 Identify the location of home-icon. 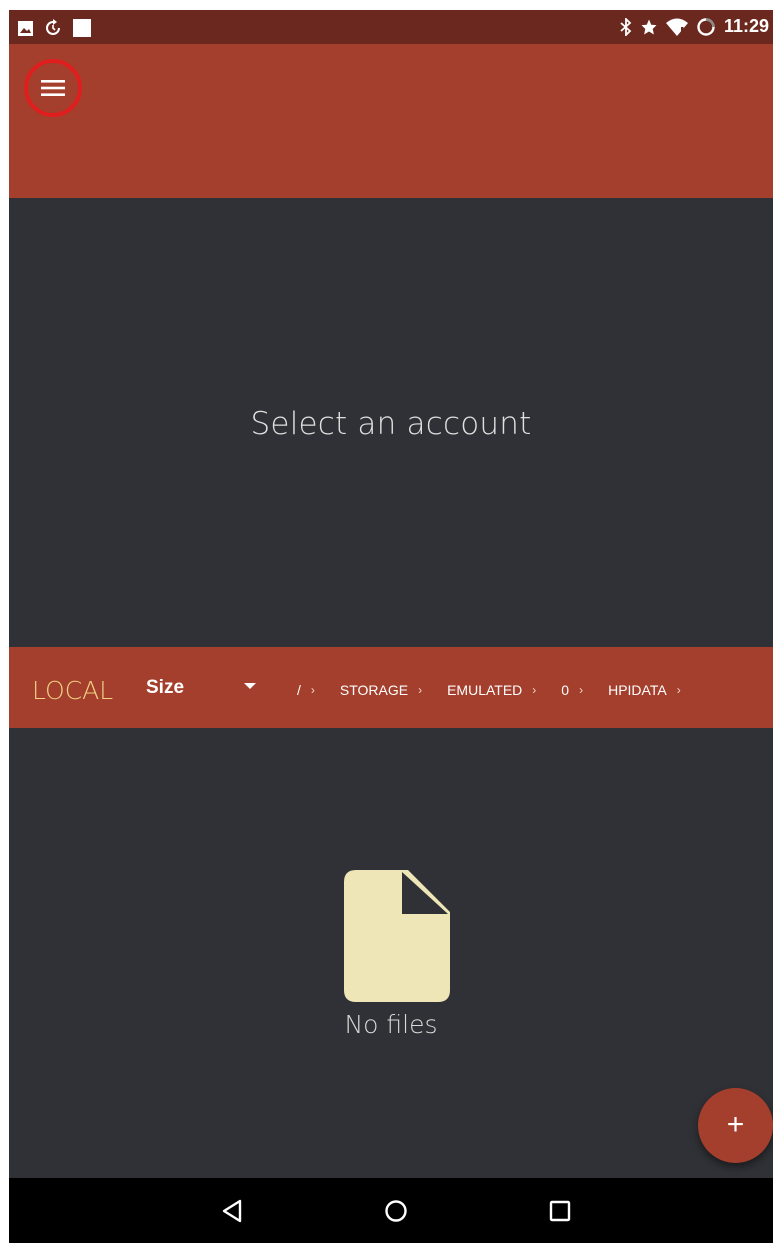
(396, 1211).